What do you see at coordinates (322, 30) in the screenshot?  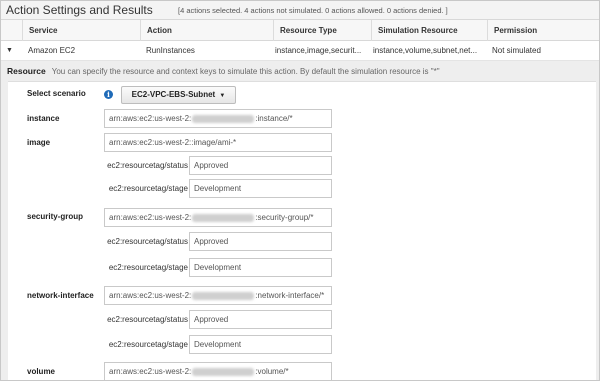 I see `column-resource-type: Resource Type` at bounding box center [322, 30].